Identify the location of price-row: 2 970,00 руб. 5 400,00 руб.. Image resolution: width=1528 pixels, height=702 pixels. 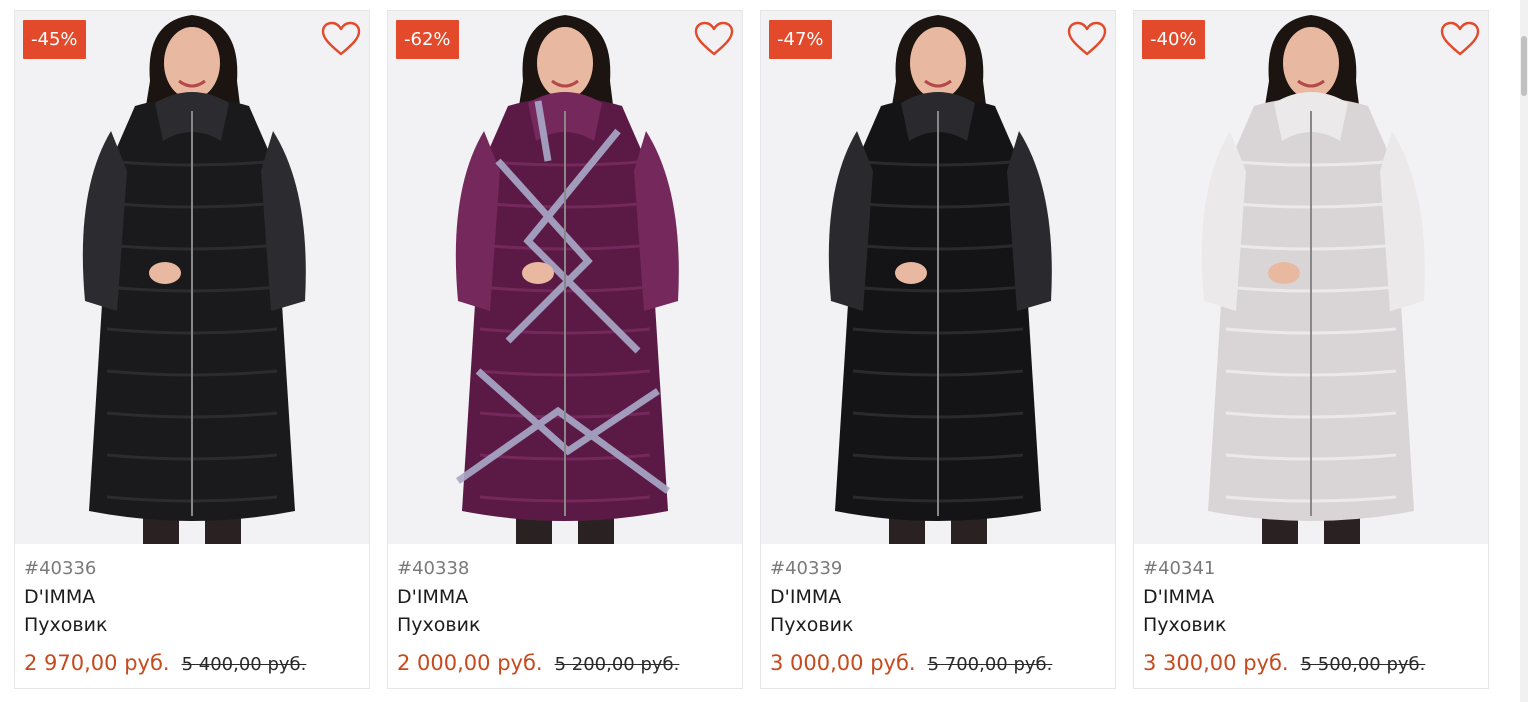
(192, 663).